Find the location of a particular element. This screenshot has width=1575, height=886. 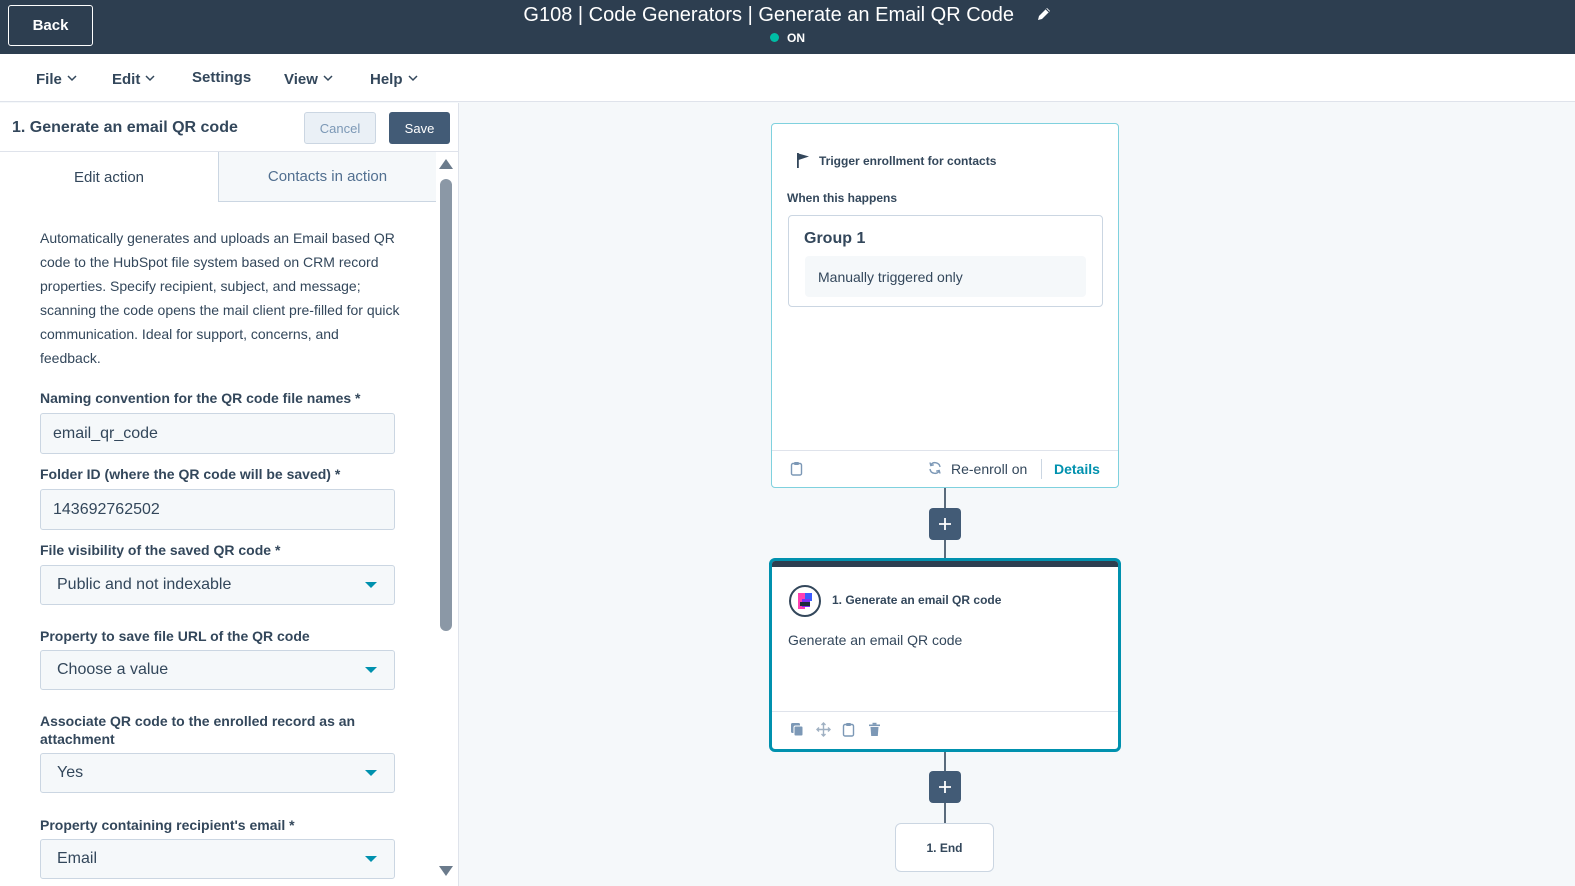

menu-help: Help is located at coordinates (394, 78).